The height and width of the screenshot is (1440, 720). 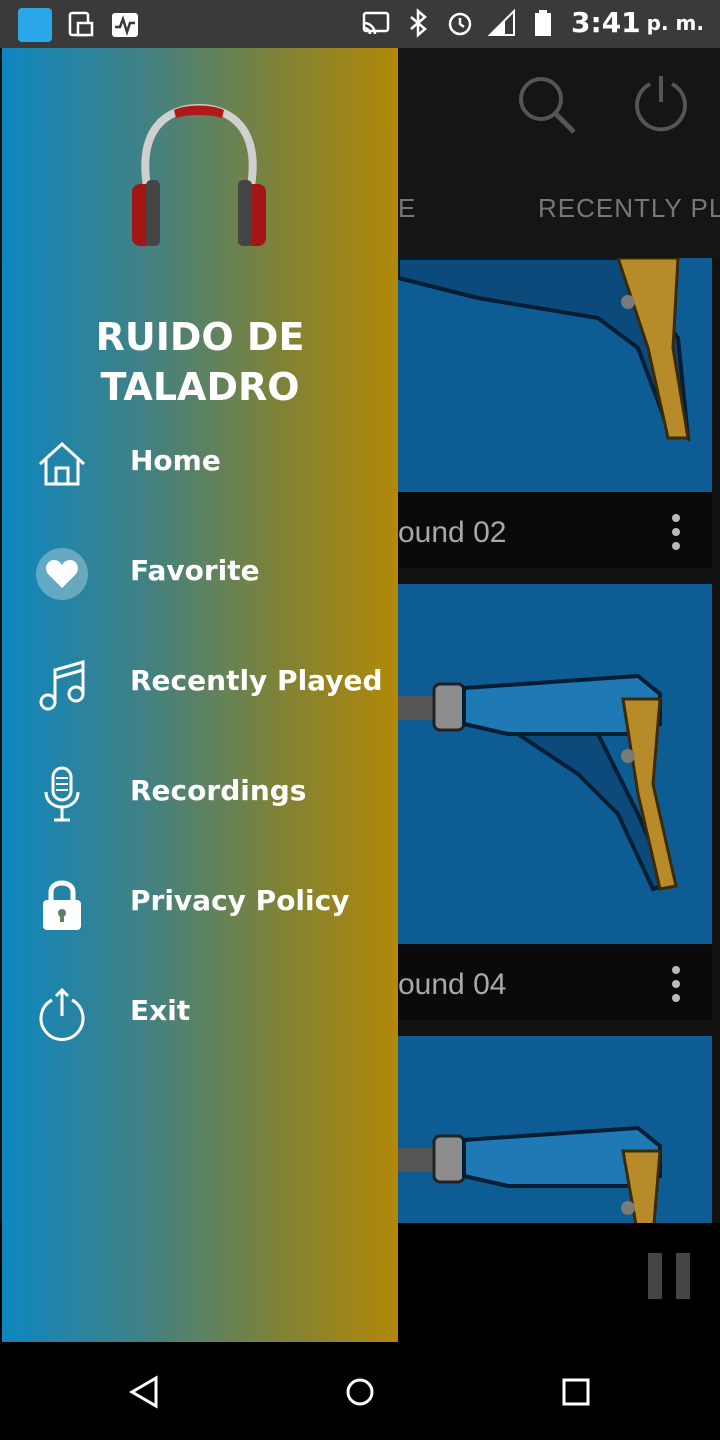 I want to click on status-bar: 3:41 p. m., so click(x=360, y=24).